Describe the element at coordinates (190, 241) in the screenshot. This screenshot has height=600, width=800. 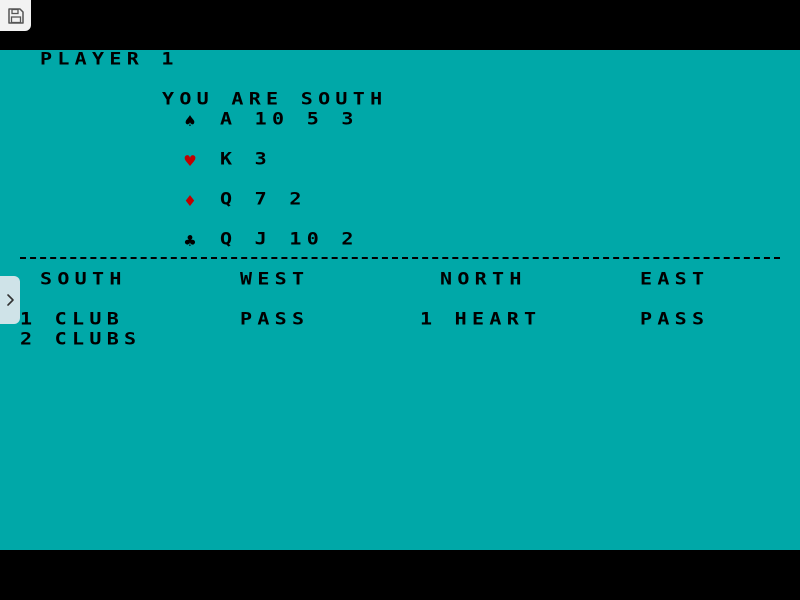
I see `club-icon: ♣` at that location.